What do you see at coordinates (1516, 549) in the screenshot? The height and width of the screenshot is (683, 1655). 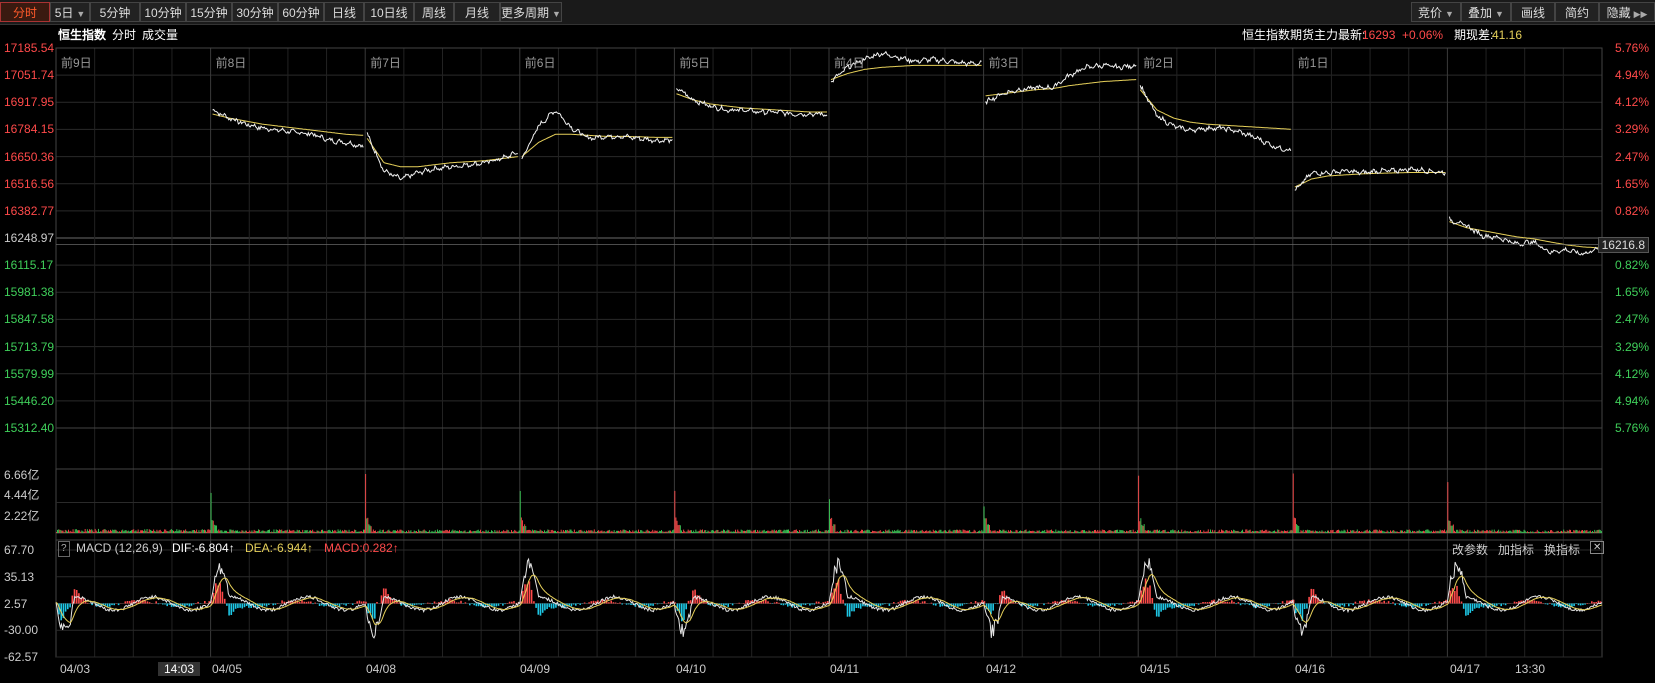 I see `macd-button-1: 加指标` at bounding box center [1516, 549].